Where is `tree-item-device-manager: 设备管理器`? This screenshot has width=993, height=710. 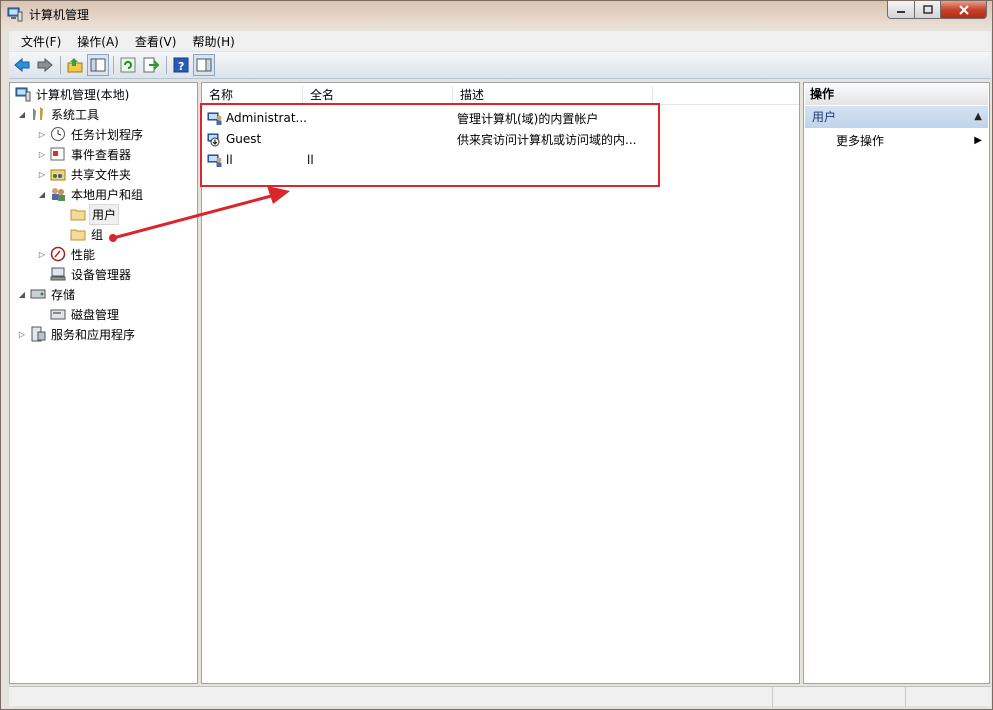 tree-item-device-manager: 设备管理器 is located at coordinates (90, 274).